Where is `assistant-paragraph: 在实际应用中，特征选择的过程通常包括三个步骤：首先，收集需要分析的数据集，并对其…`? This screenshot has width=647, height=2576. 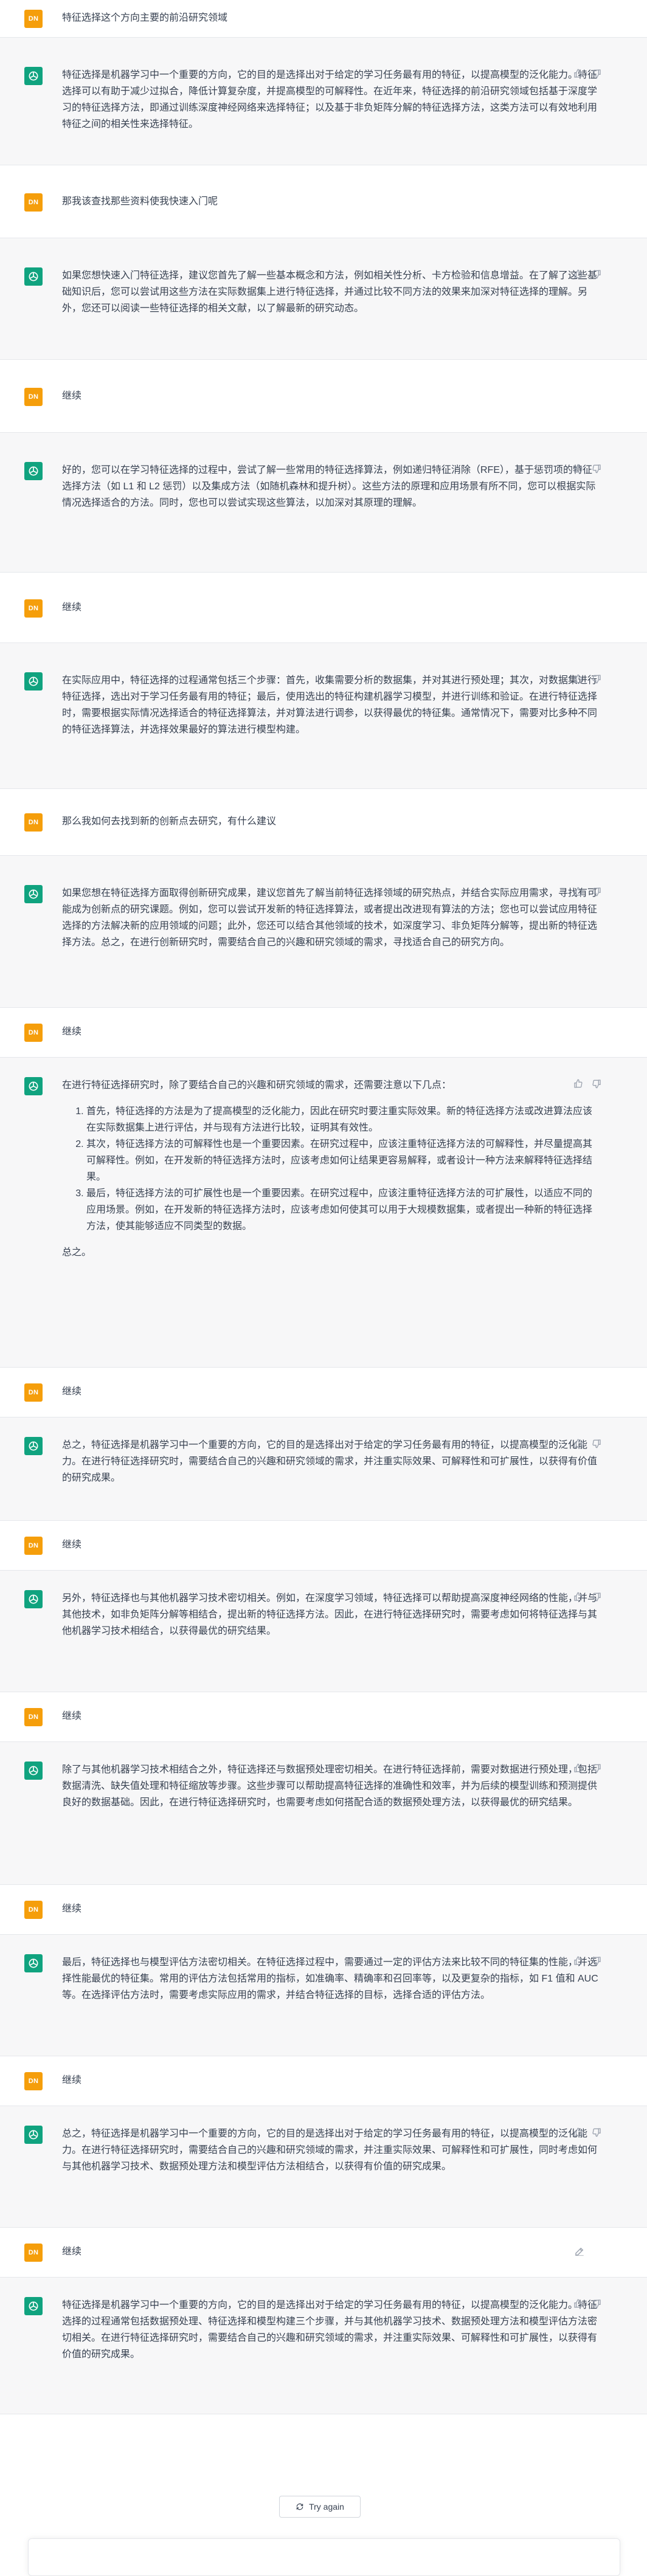 assistant-paragraph: 在实际应用中，特征选择的过程通常包括三个步骤：首先，收集需要分析的数据集，并对其… is located at coordinates (330, 705).